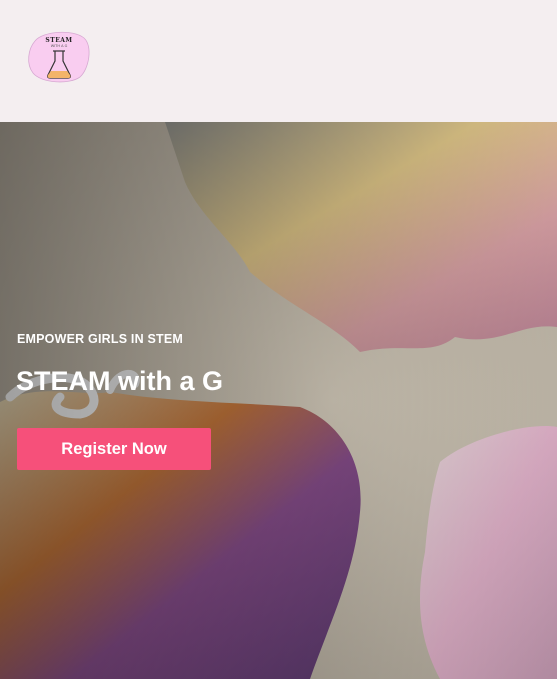 Image resolution: width=557 pixels, height=679 pixels. What do you see at coordinates (114, 449) in the screenshot?
I see `register-now-button: Register Now` at bounding box center [114, 449].